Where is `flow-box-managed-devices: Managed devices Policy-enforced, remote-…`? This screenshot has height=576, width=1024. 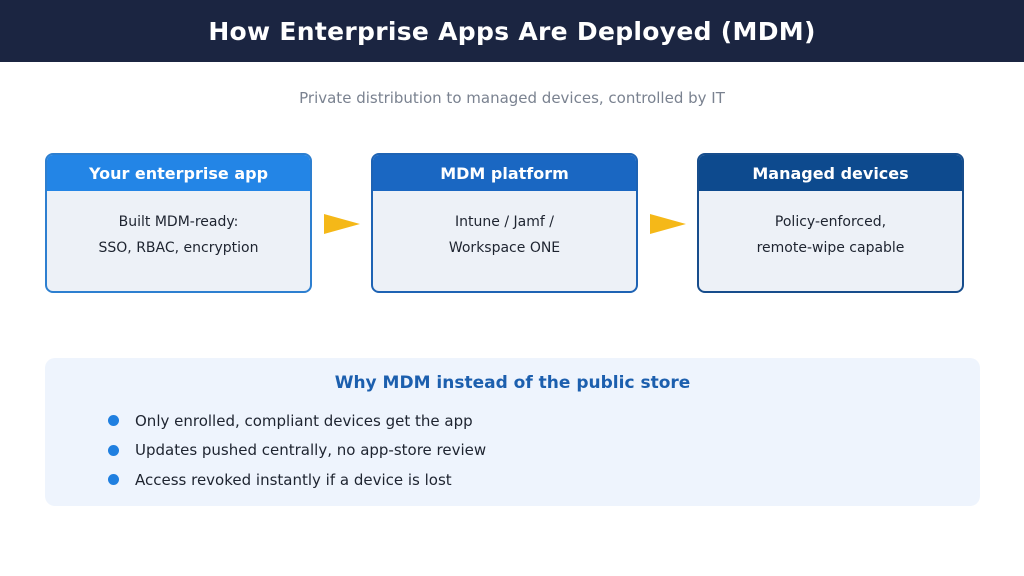 flow-box-managed-devices: Managed devices Policy-enforced, remote-… is located at coordinates (830, 223).